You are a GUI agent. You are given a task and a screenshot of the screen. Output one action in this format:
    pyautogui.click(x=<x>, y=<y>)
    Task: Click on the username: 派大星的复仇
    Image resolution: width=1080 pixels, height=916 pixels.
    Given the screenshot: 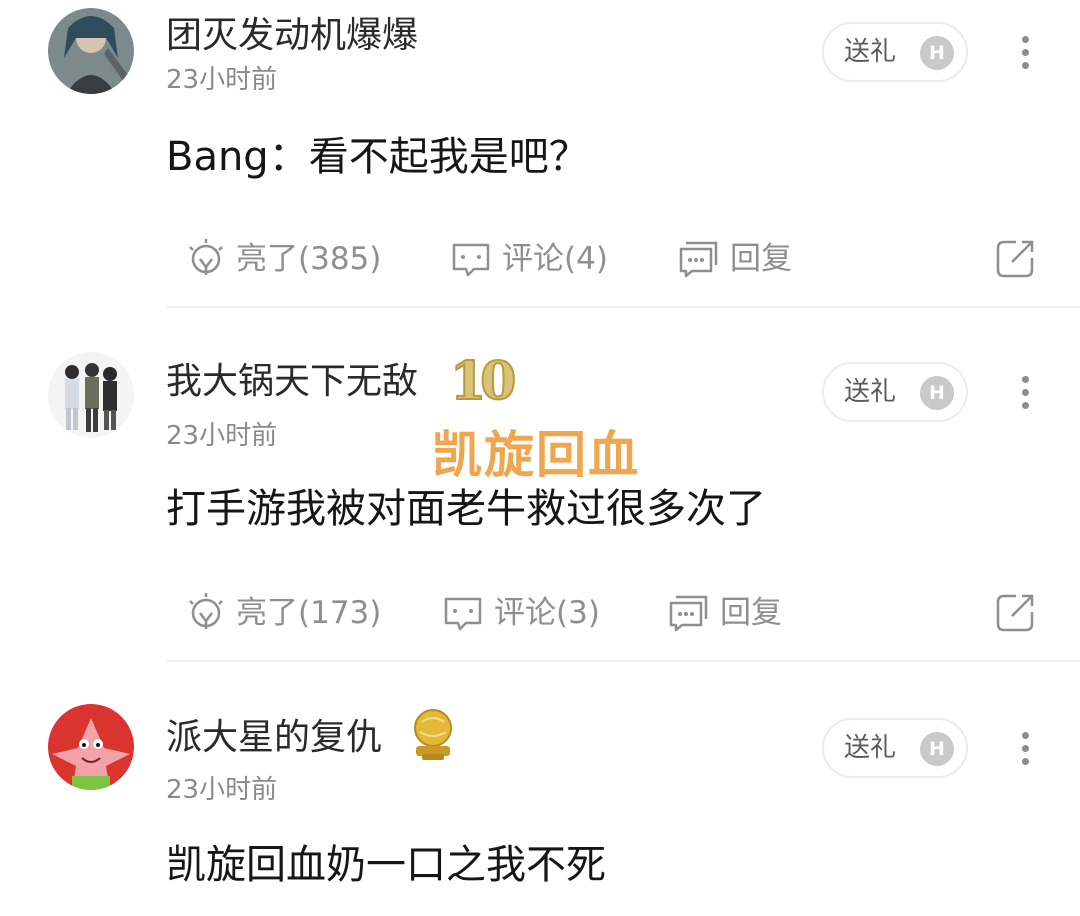 What is the action you would take?
    pyautogui.click(x=274, y=738)
    